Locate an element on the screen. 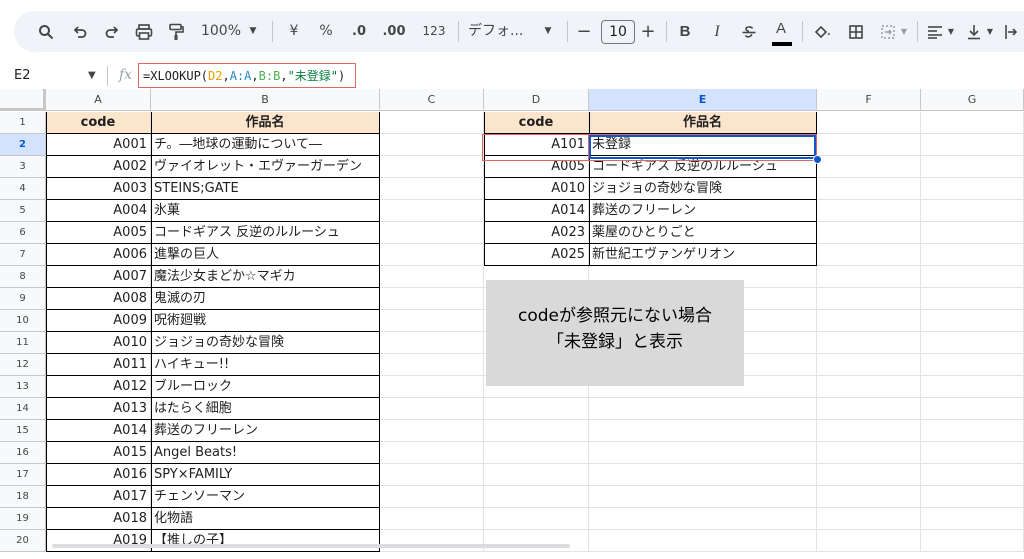 Image resolution: width=1024 pixels, height=559 pixels. number-format-button: 123 is located at coordinates (434, 31).